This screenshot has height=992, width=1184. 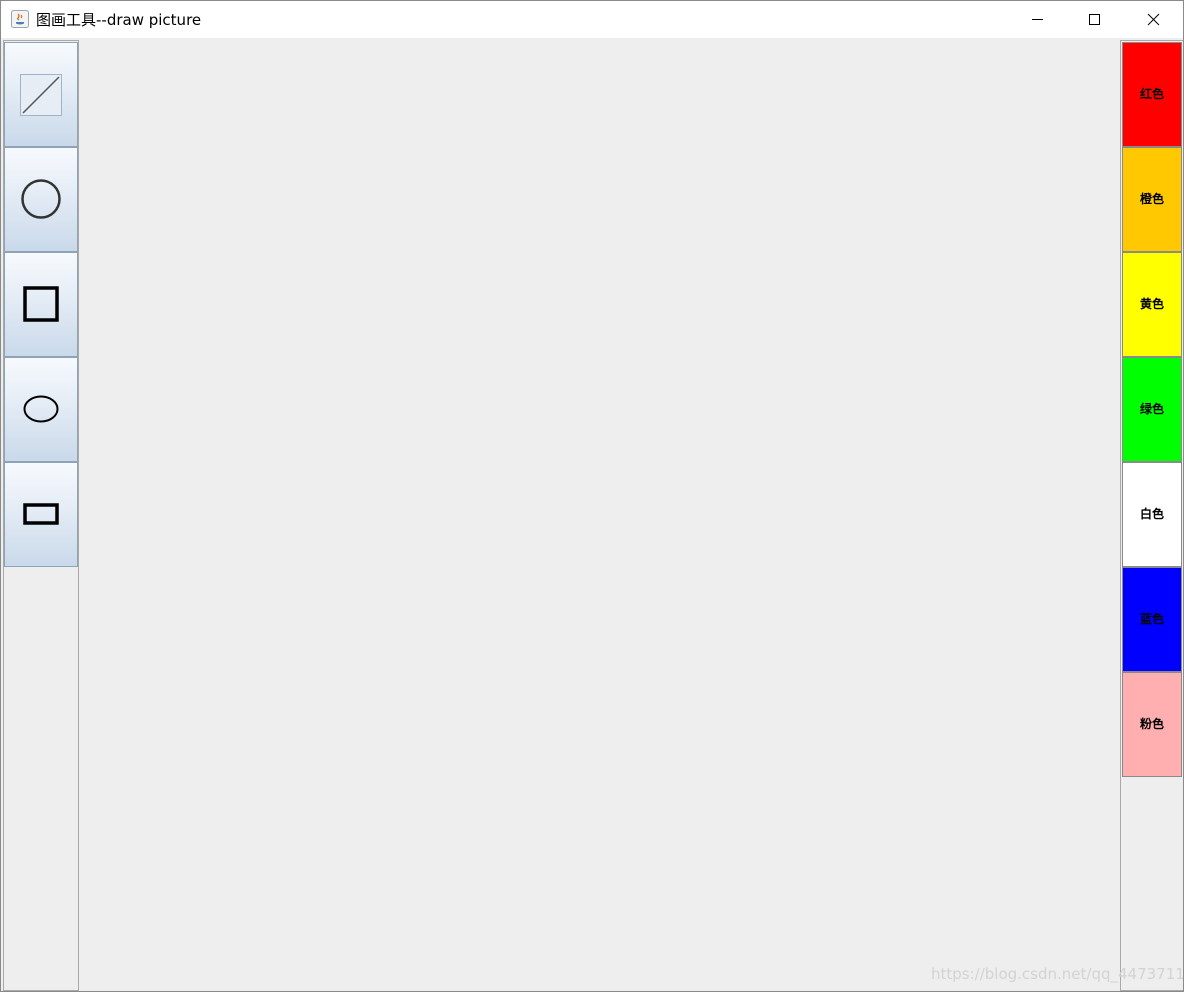 What do you see at coordinates (1057, 974) in the screenshot?
I see `watermark: https://blog.csdn.net/qq_44737119` at bounding box center [1057, 974].